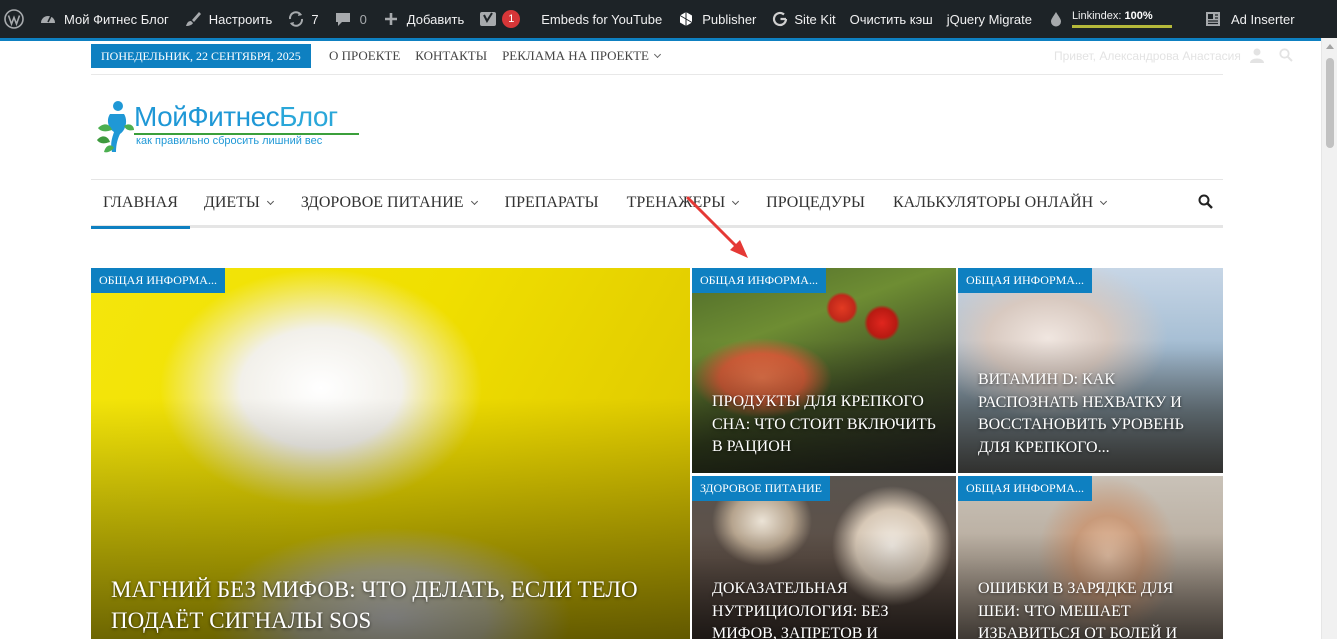 The image size is (1337, 639). I want to click on wp-logo-menu, so click(15, 19).